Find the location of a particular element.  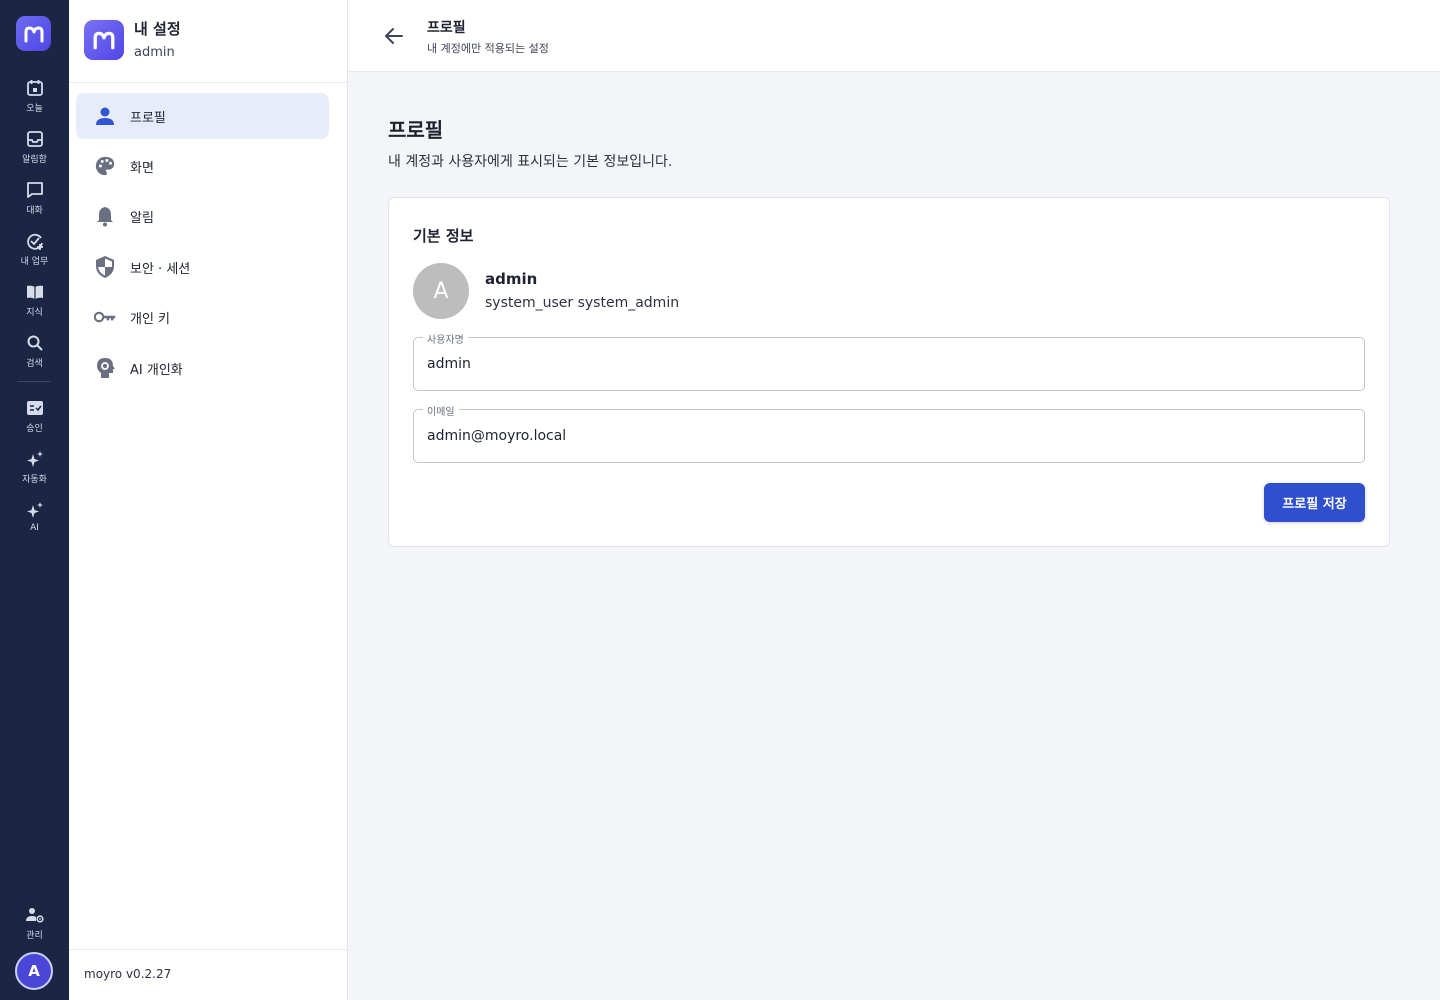

sidebar-item-profile: 프로필 is located at coordinates (202, 116).